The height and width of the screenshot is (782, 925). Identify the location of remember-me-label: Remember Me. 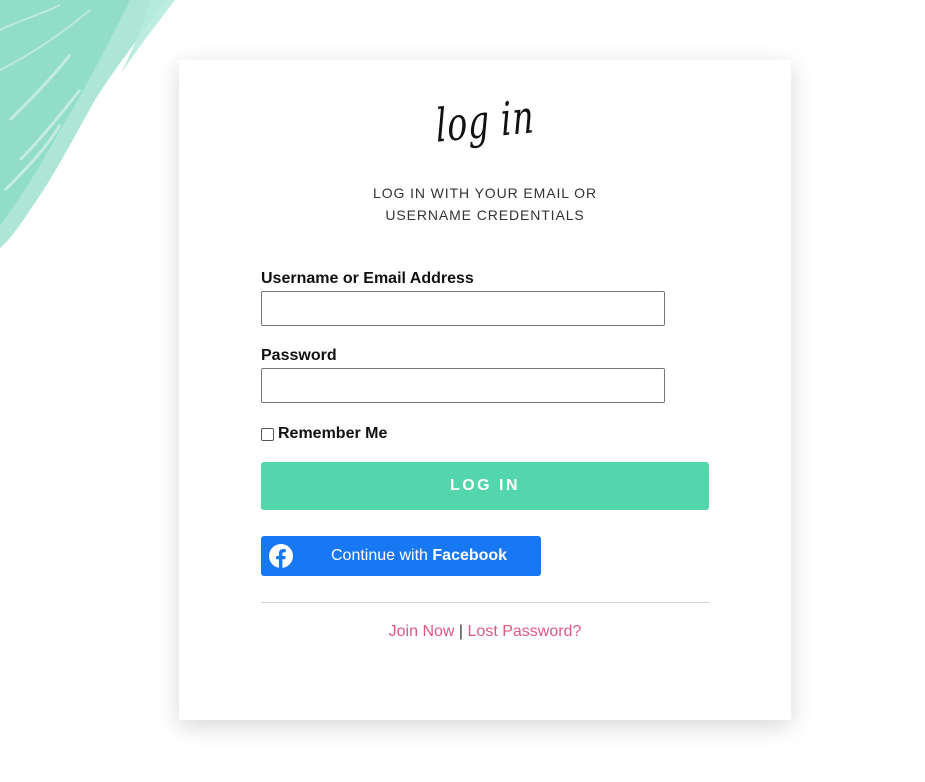
(332, 434).